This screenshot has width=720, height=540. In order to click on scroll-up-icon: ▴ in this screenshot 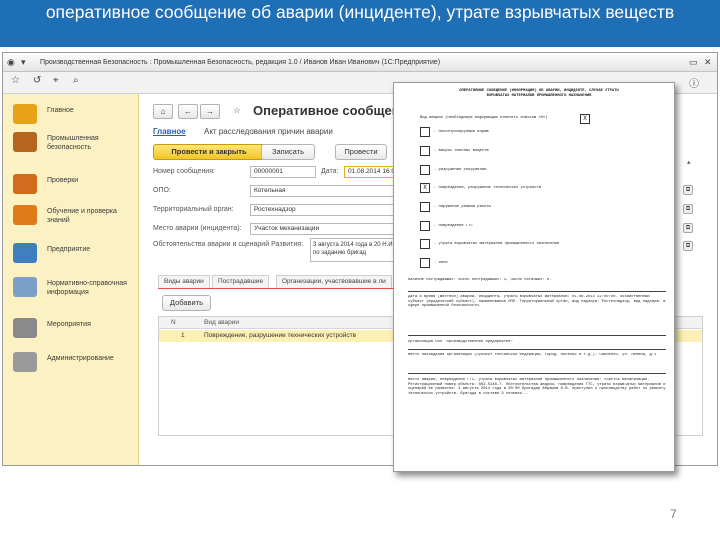, I will do `click(691, 162)`.